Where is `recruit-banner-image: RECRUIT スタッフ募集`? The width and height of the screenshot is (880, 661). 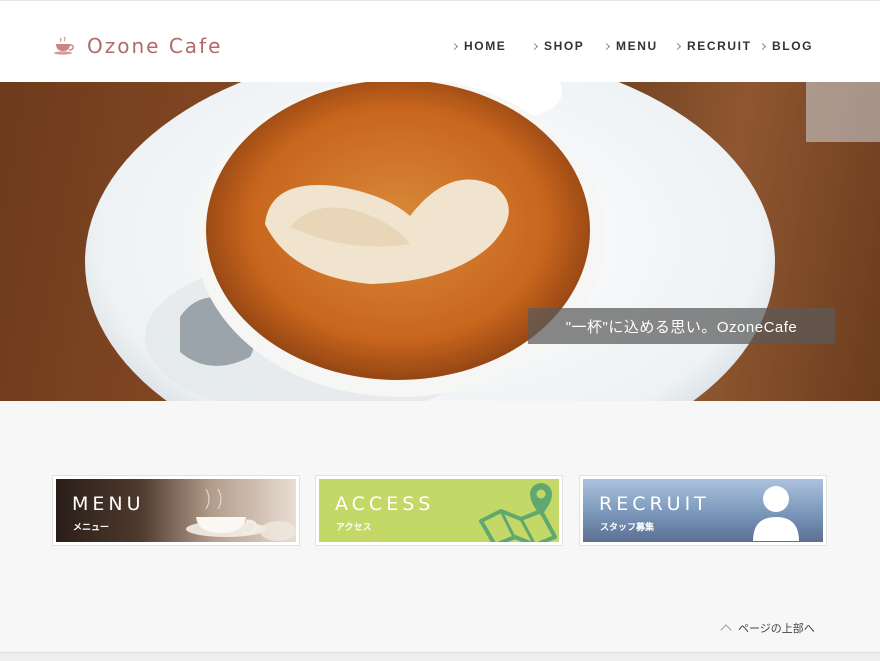
recruit-banner-image: RECRUIT スタッフ募集 is located at coordinates (703, 510).